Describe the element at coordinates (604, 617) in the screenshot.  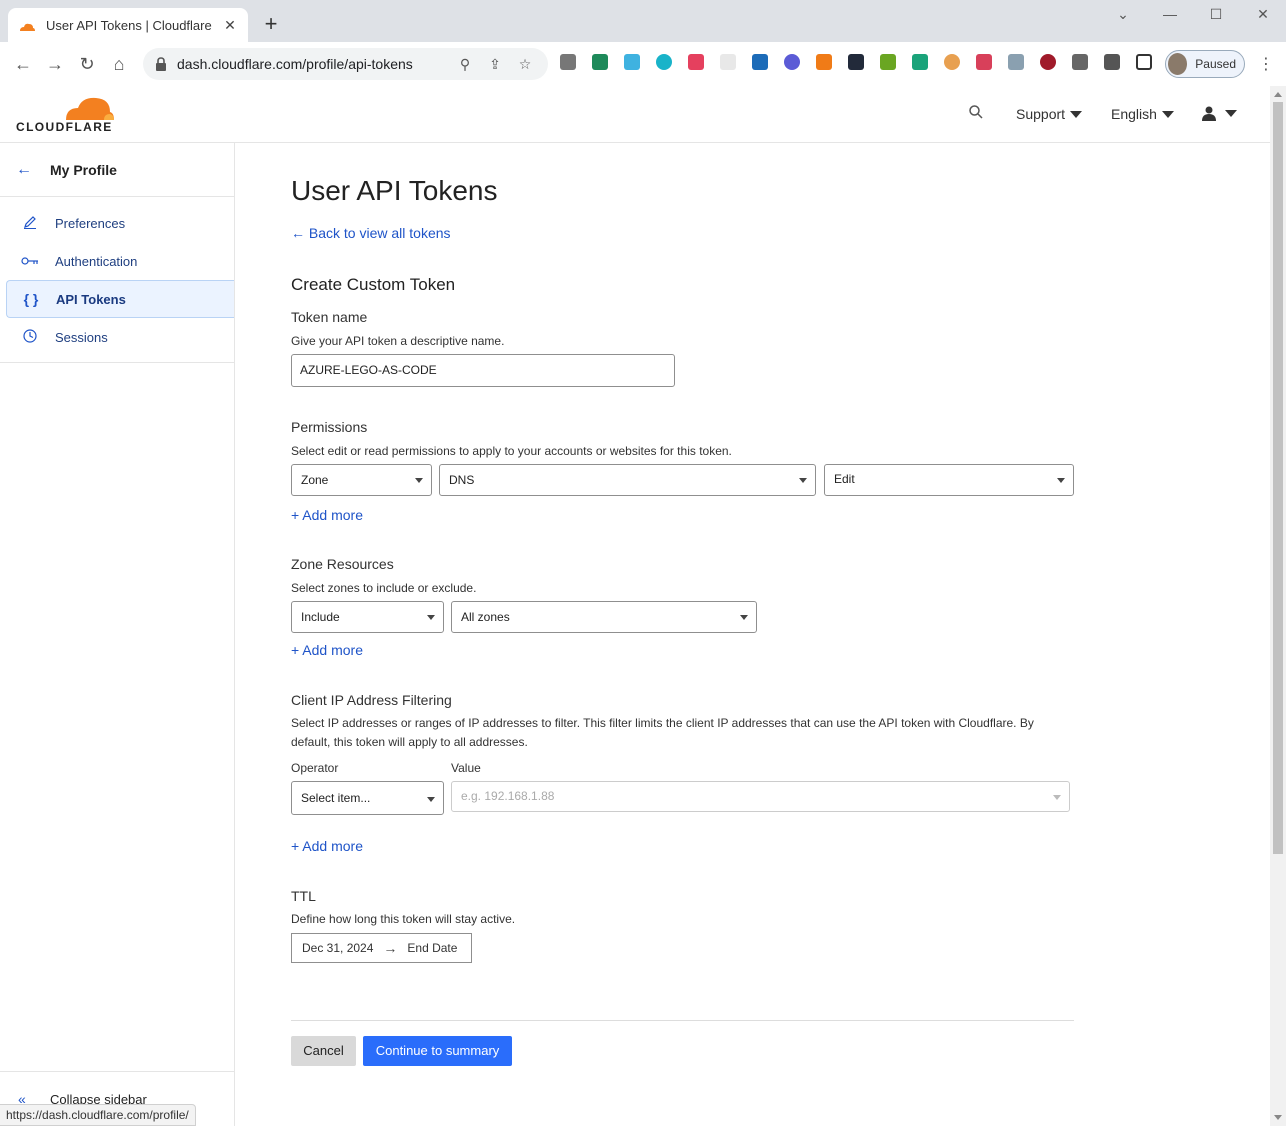
I see `zone-select: All zones` at that location.